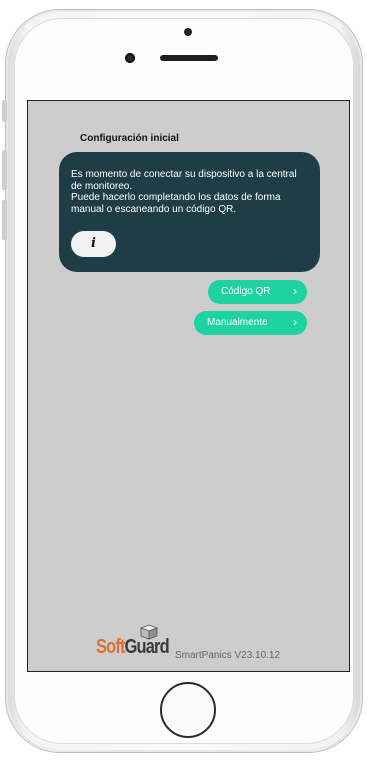  What do you see at coordinates (188, 32) in the screenshot?
I see `proximity-sensor` at bounding box center [188, 32].